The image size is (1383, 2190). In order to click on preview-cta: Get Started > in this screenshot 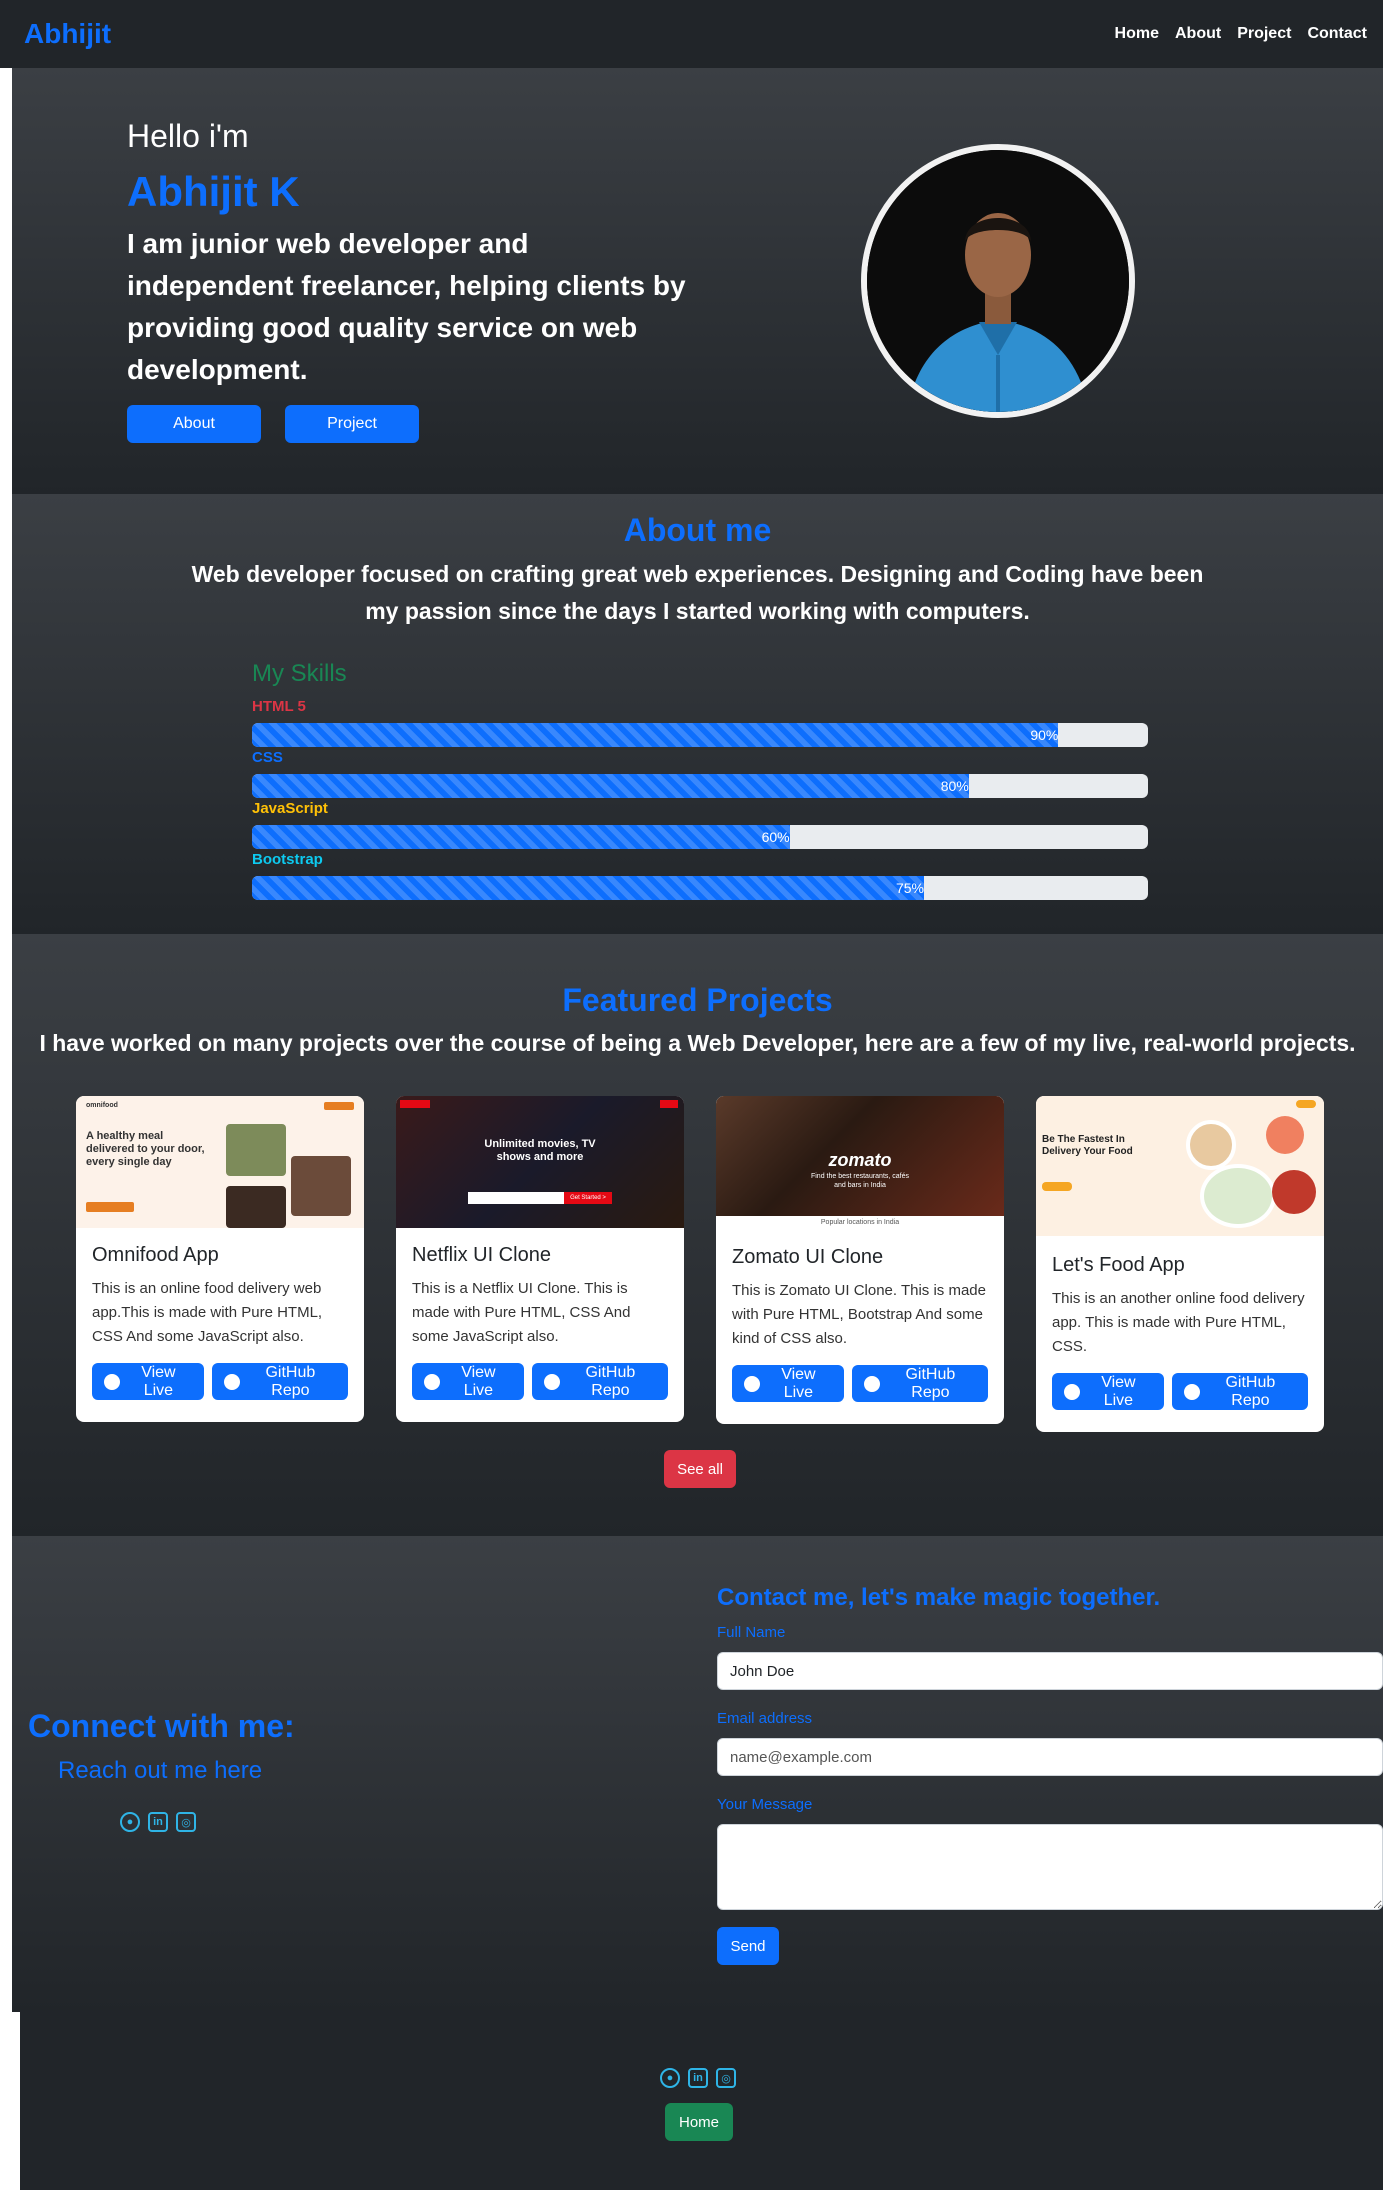, I will do `click(588, 1198)`.